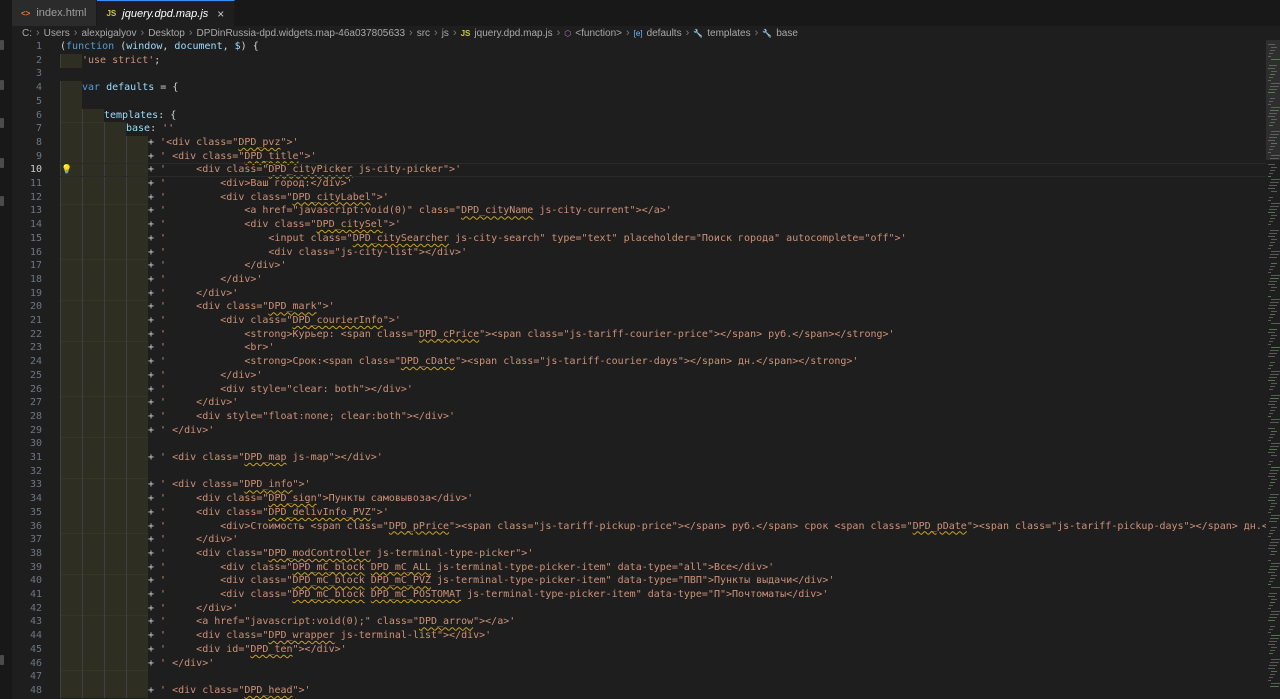 The width and height of the screenshot is (1280, 699). I want to click on code-line: 6 templates: {, so click(639, 115).